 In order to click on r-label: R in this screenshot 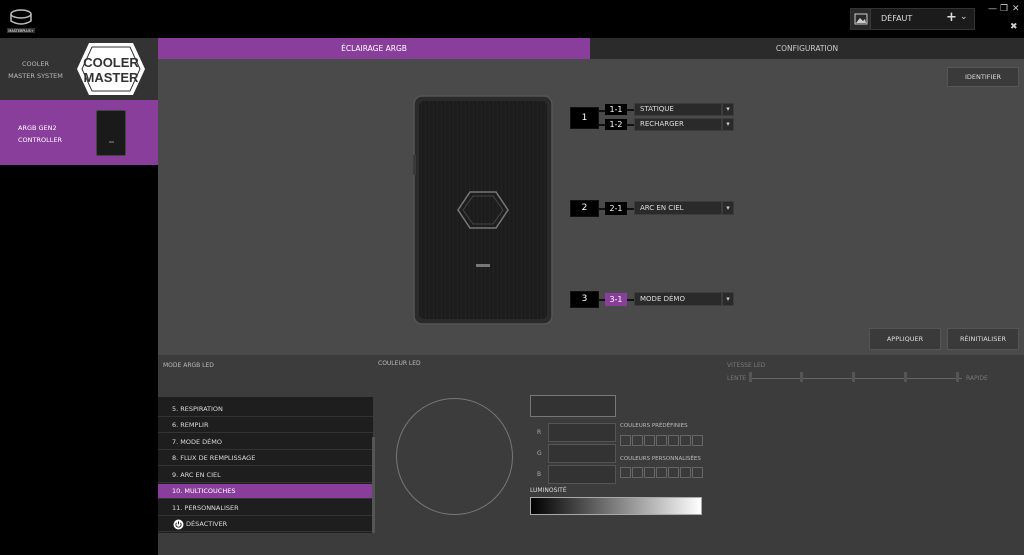, I will do `click(539, 432)`.